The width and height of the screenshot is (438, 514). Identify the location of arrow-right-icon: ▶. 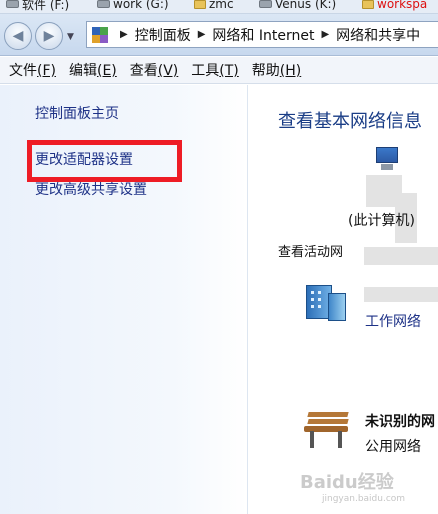
(49, 36).